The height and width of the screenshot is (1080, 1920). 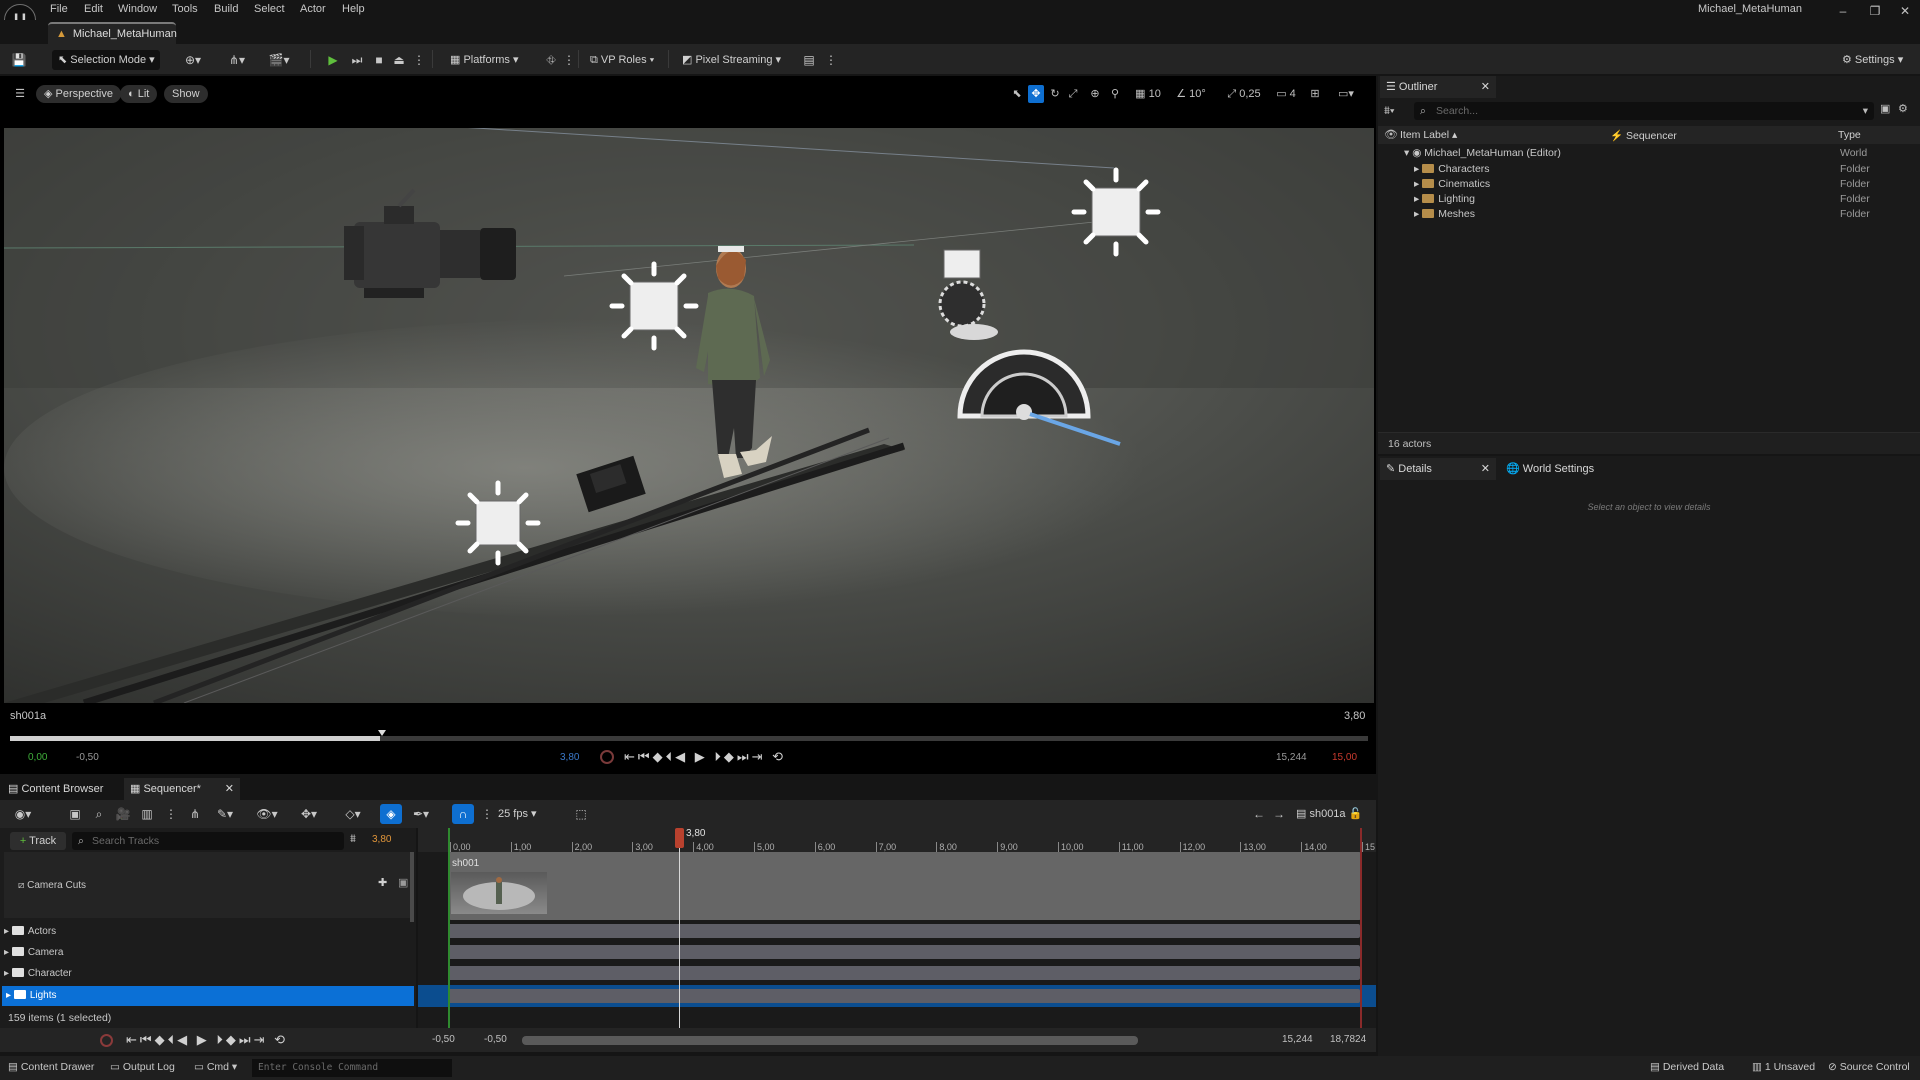 What do you see at coordinates (403, 882) in the screenshot?
I see `camera-lock-icon: ▣` at bounding box center [403, 882].